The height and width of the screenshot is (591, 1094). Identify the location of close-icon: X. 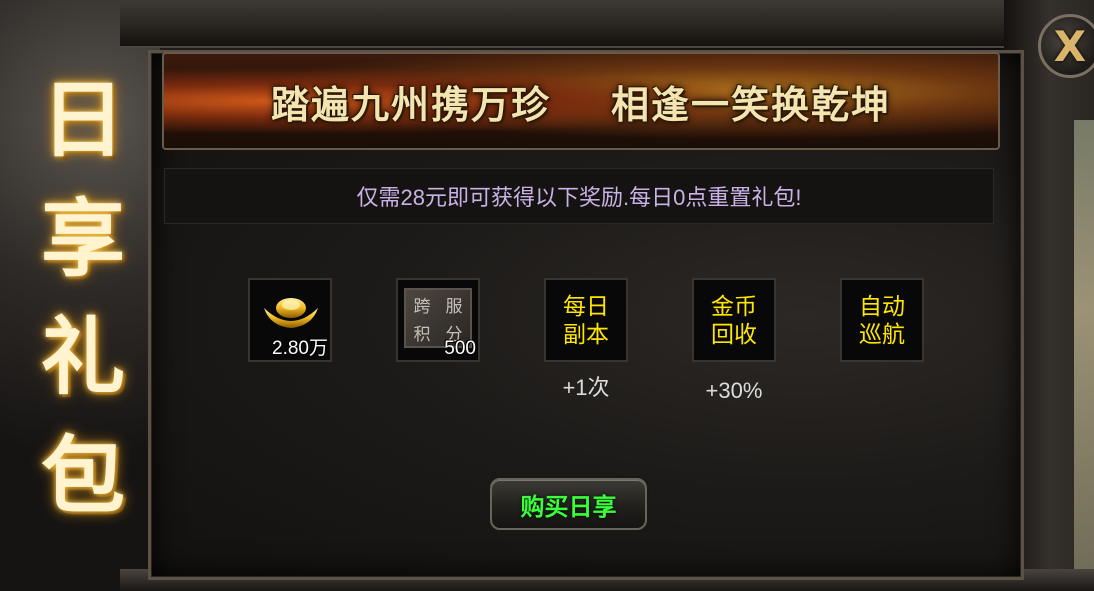
(1070, 46).